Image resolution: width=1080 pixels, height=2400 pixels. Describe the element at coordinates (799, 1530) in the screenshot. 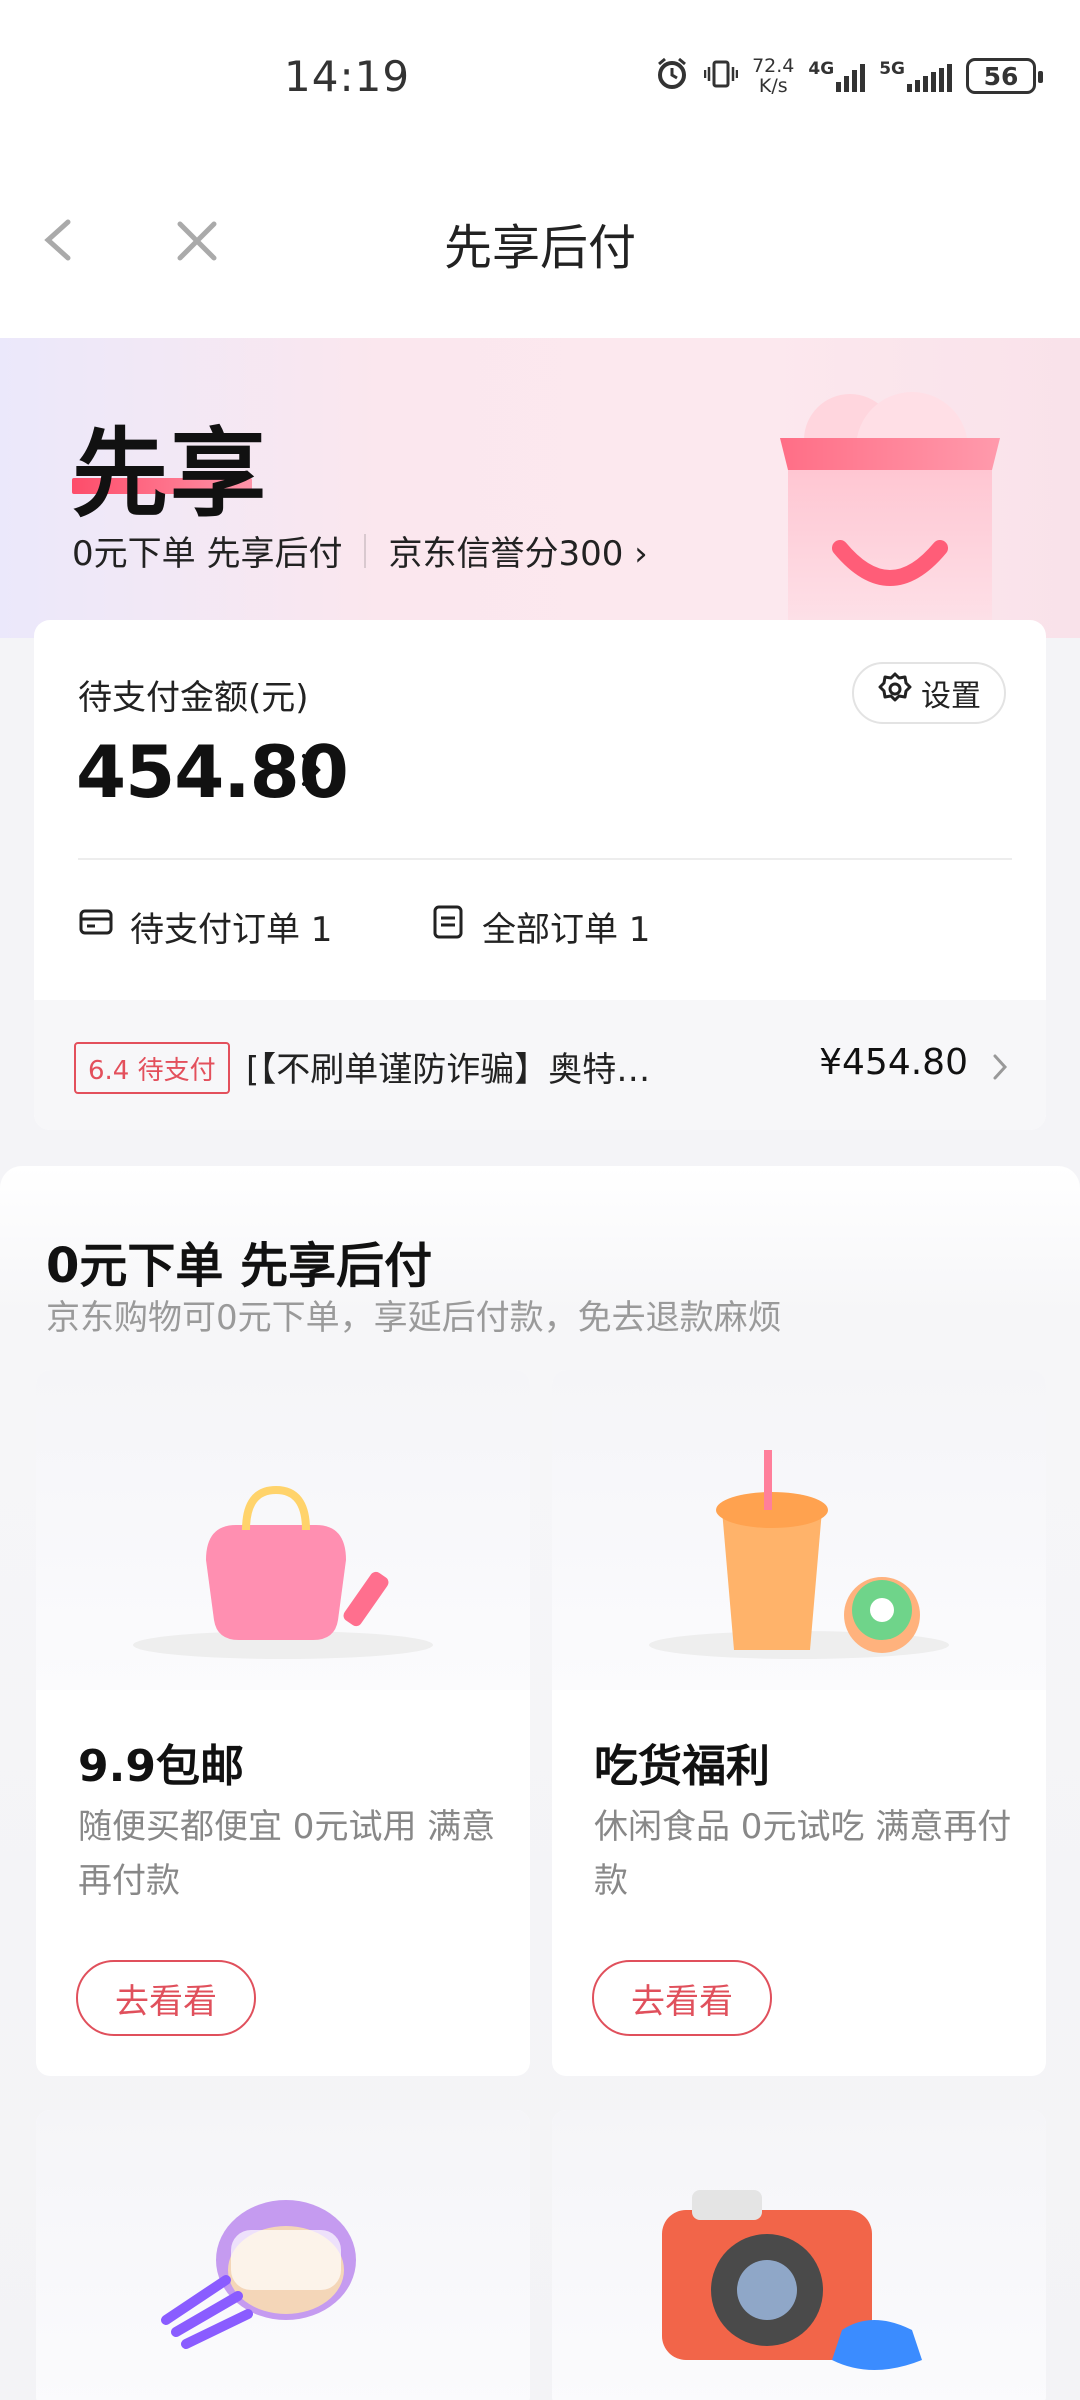

I see `coffee-donut-icon` at that location.